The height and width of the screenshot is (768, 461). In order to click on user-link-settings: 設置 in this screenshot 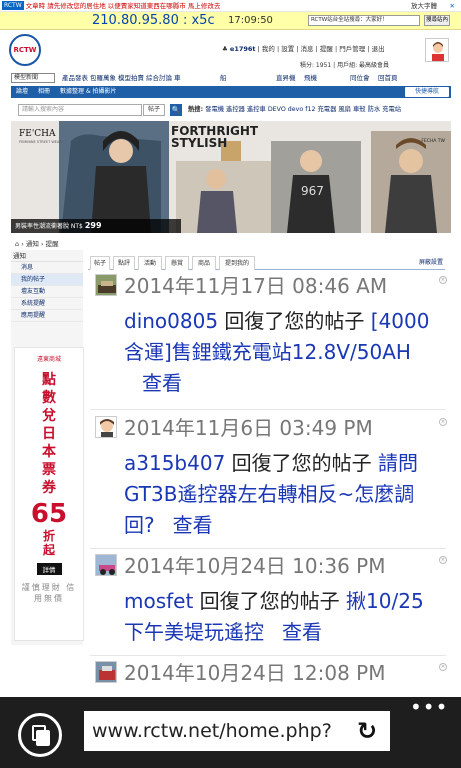, I will do `click(287, 49)`.